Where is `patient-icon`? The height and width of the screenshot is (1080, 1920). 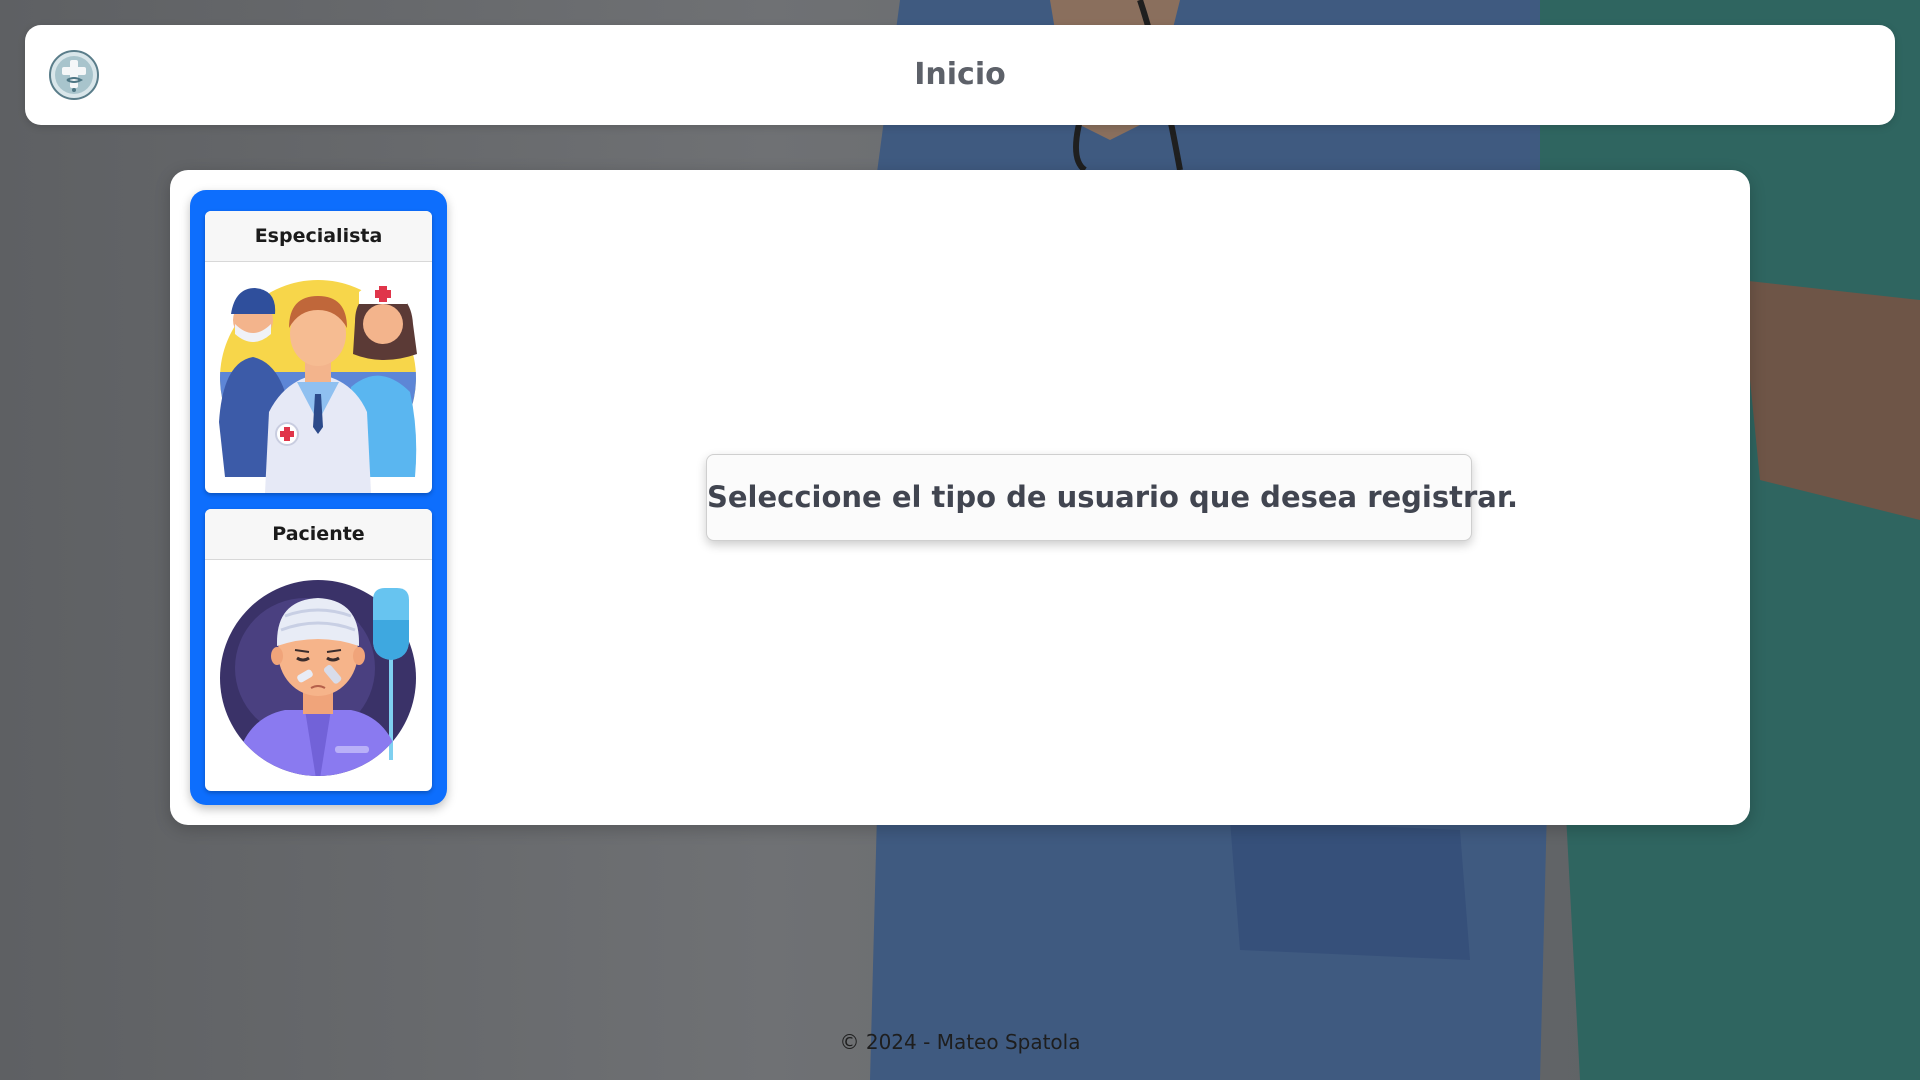
patient-icon is located at coordinates (318, 675).